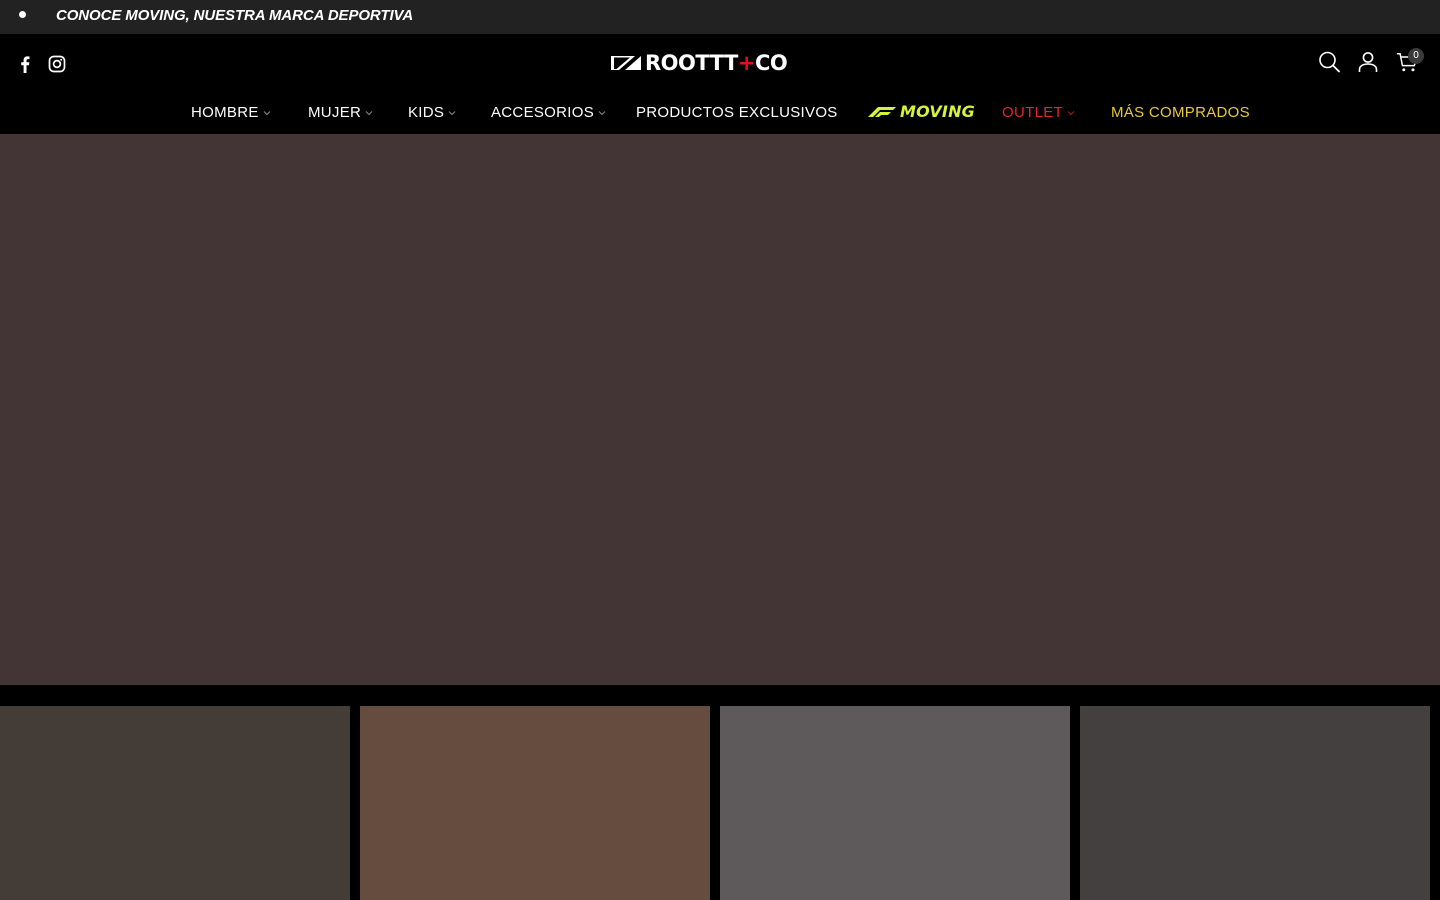 This screenshot has height=900, width=1440. I want to click on nav-item-label: OUTLET, so click(1032, 112).